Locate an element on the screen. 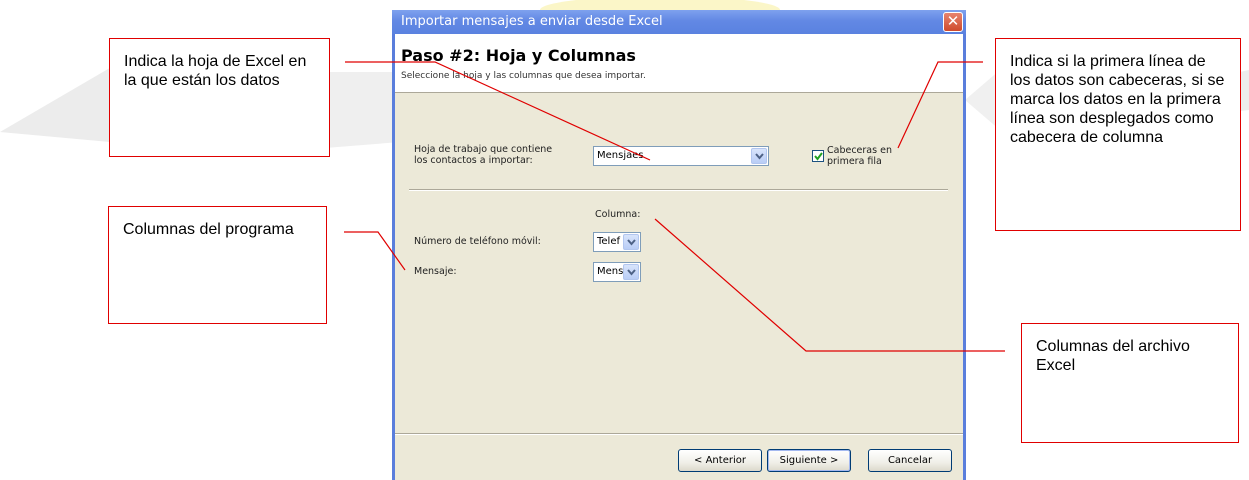 This screenshot has width=1249, height=480. sheet-label-line1: Hoja de trabajo que contiene is located at coordinates (483, 149).